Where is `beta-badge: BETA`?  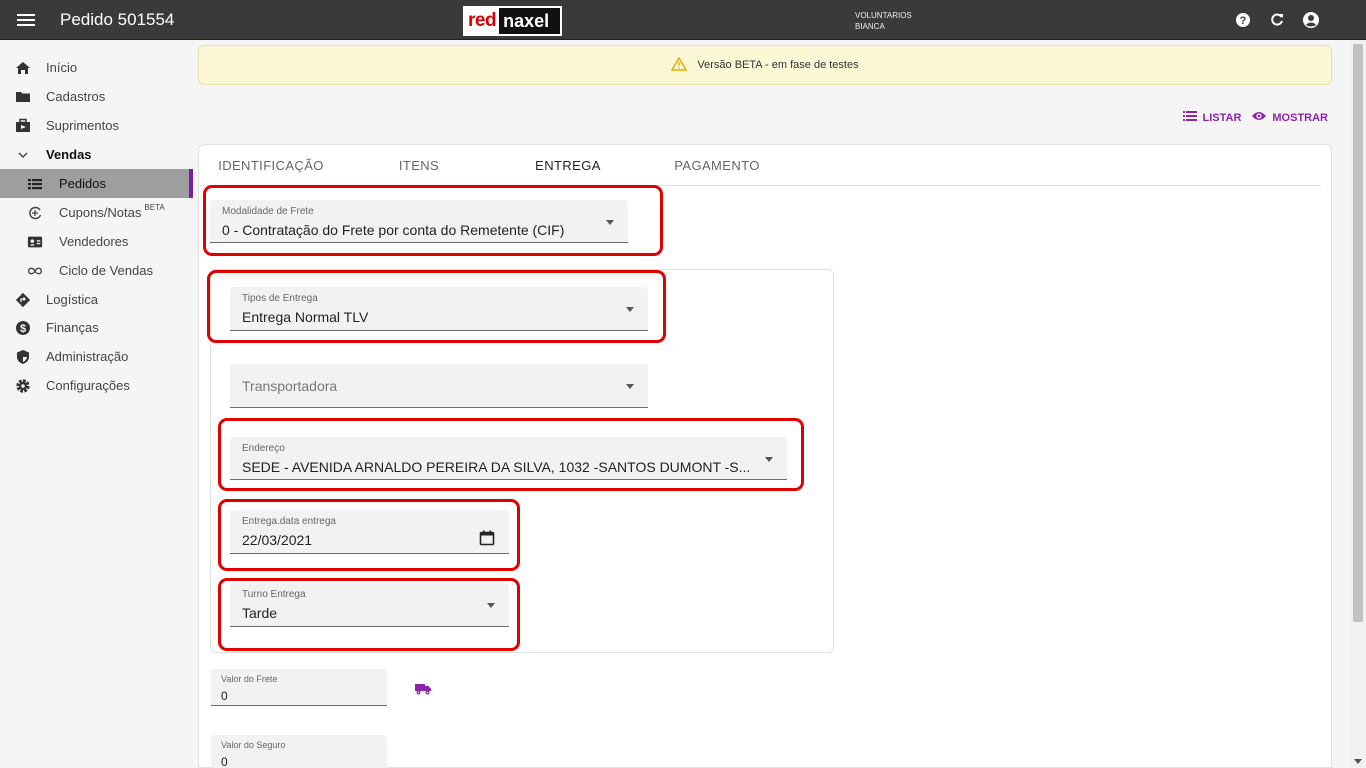
beta-badge: BETA is located at coordinates (154, 207).